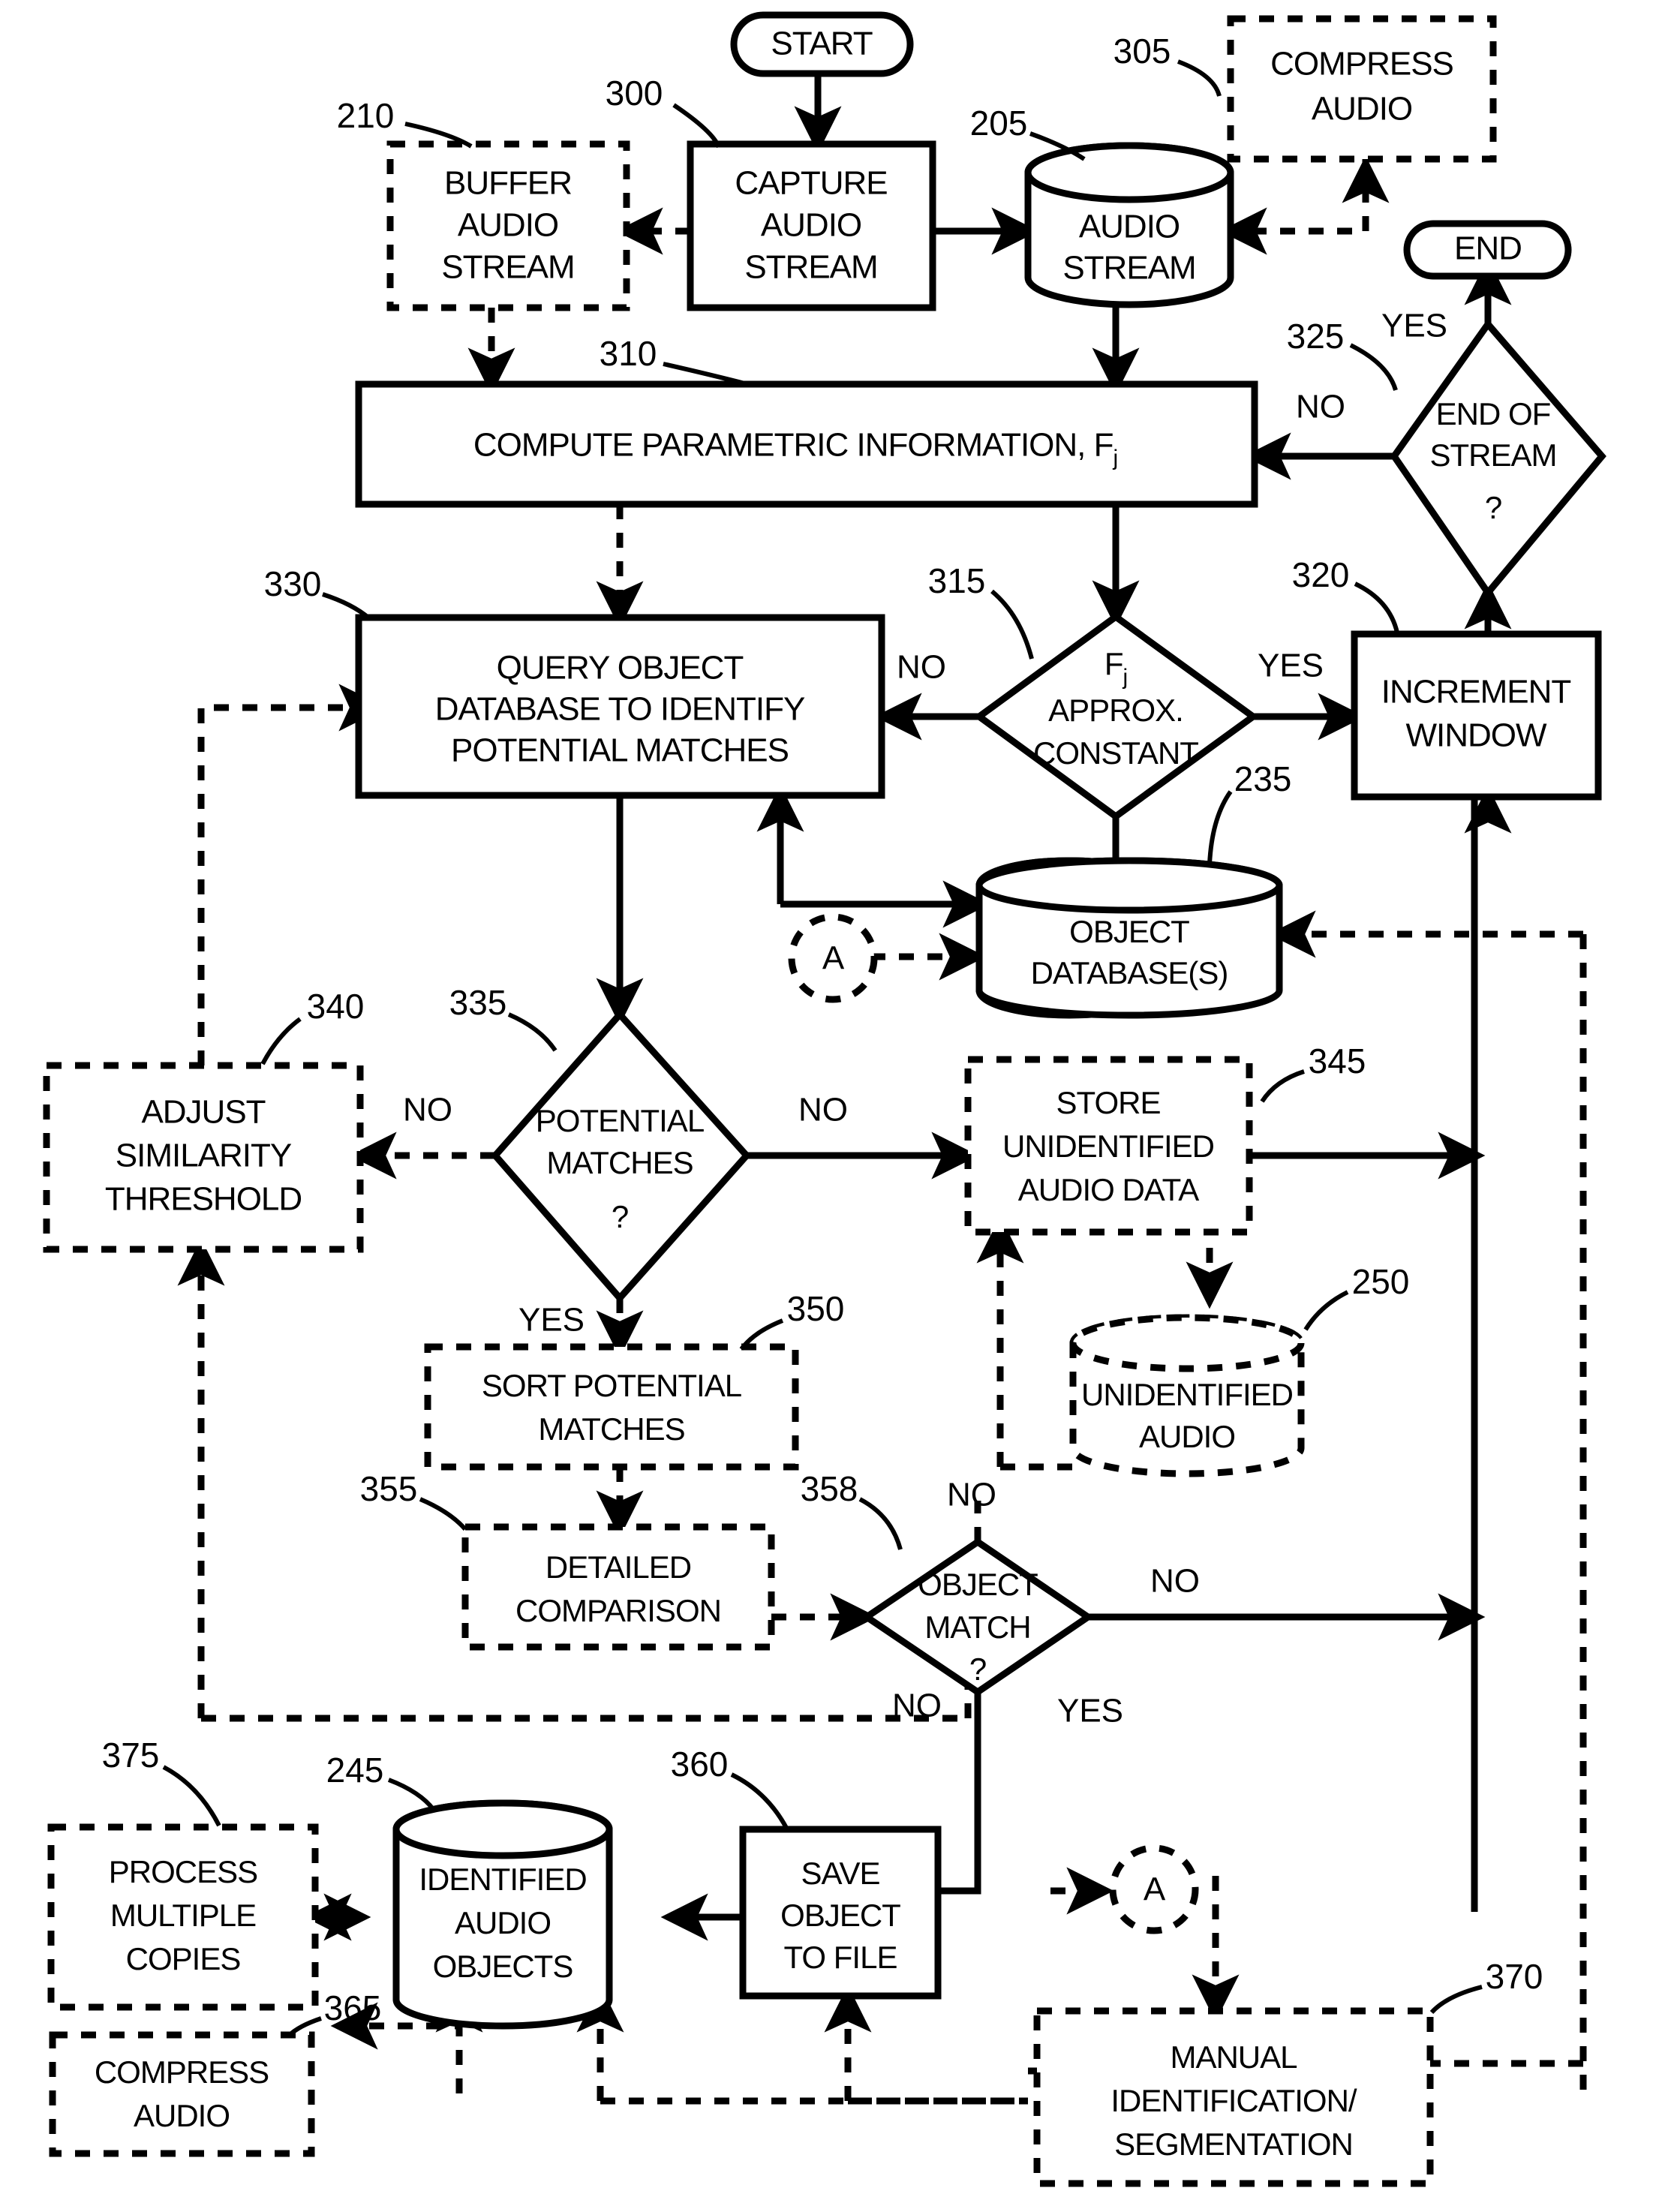 The width and height of the screenshot is (1659, 2212). What do you see at coordinates (1130, 973) in the screenshot?
I see `node-objectdb-line2: DATABASE(S)` at bounding box center [1130, 973].